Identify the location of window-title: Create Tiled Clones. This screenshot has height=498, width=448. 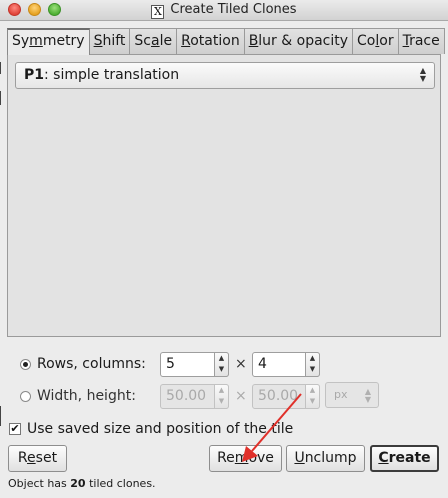
(233, 9).